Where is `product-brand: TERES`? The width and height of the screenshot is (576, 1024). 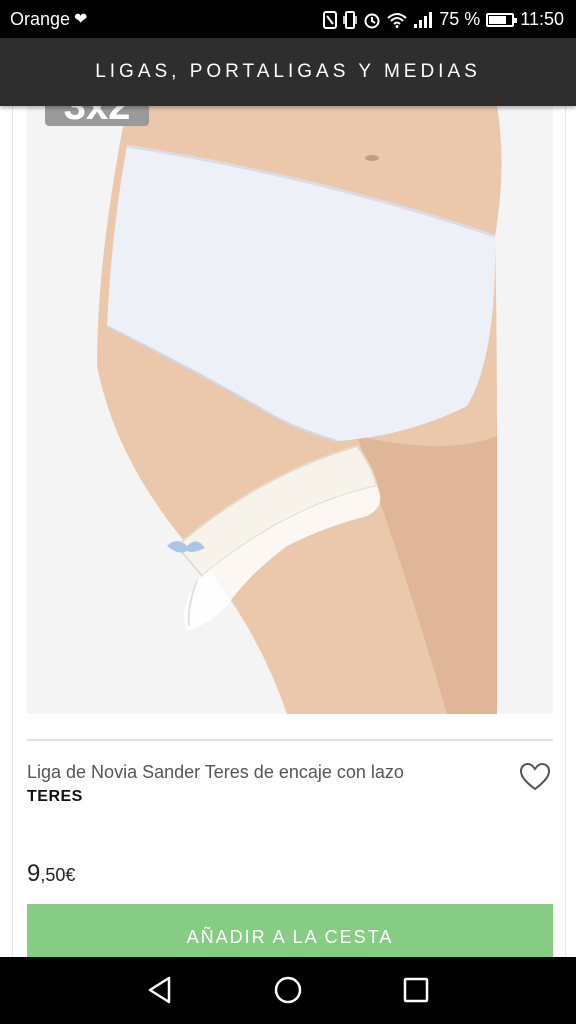
product-brand: TERES is located at coordinates (55, 796).